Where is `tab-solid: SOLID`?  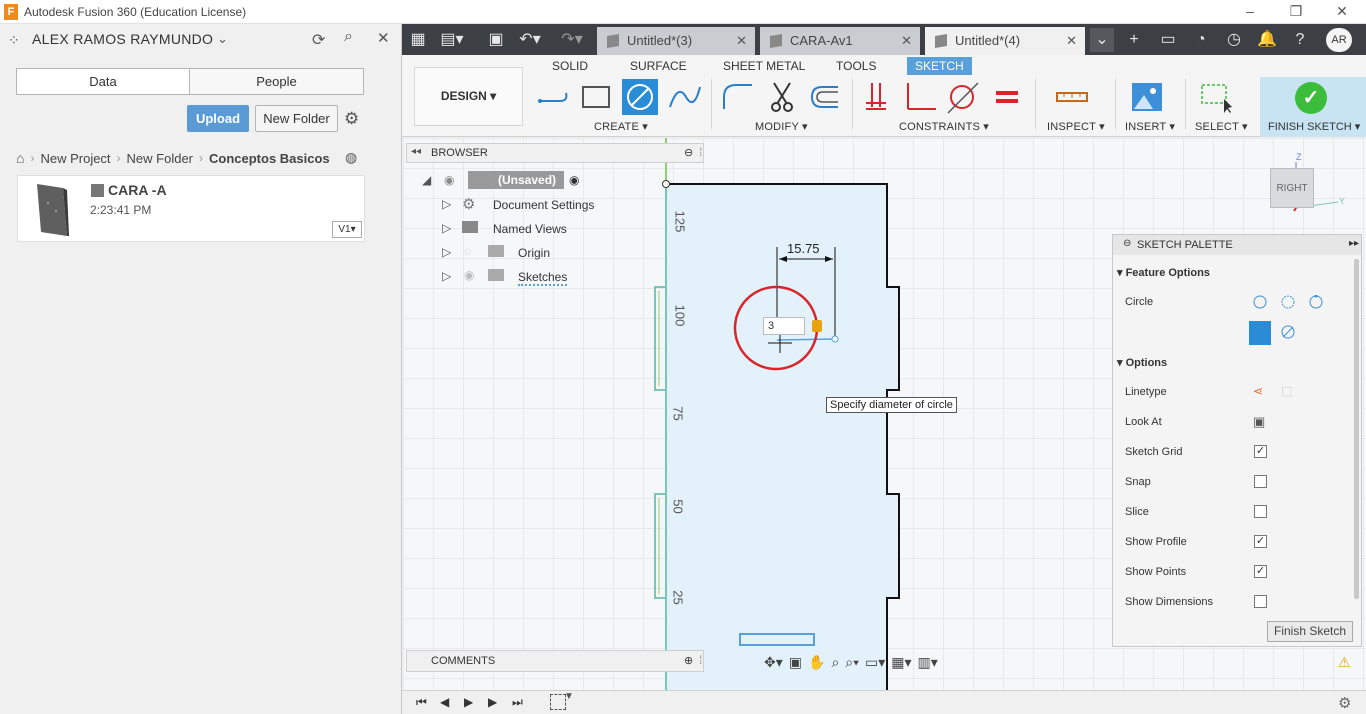
tab-solid: SOLID is located at coordinates (570, 66).